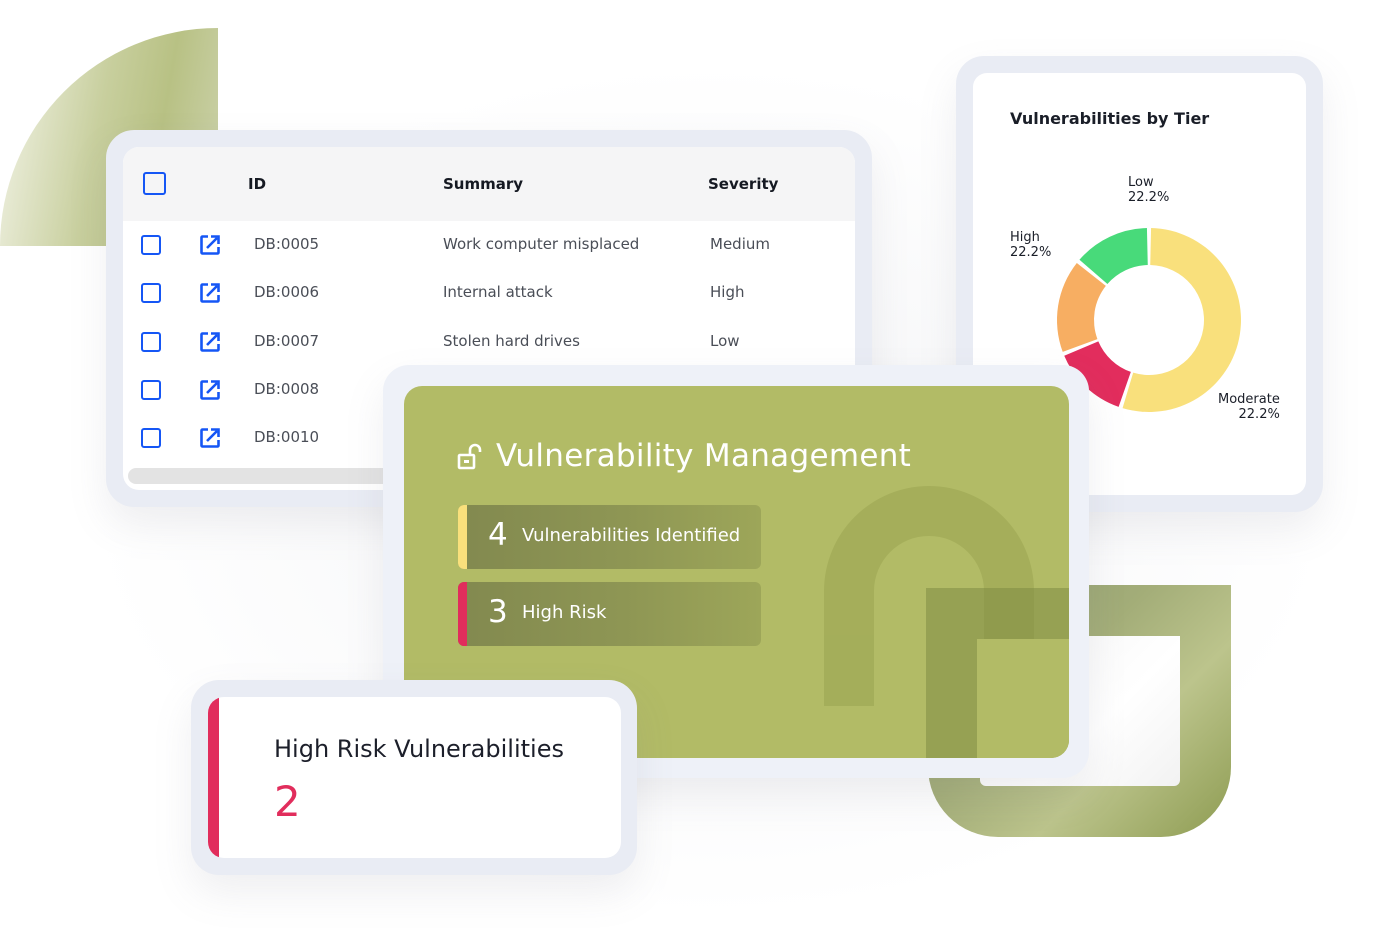  Describe the element at coordinates (1081, 307) in the screenshot. I see `donut-slice-high` at that location.